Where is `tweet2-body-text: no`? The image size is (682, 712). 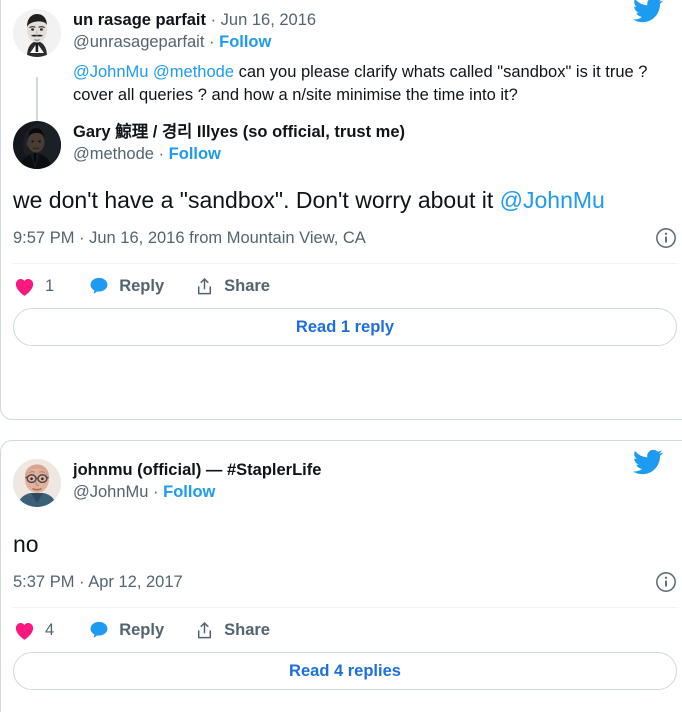
tweet2-body-text: no is located at coordinates (26, 544).